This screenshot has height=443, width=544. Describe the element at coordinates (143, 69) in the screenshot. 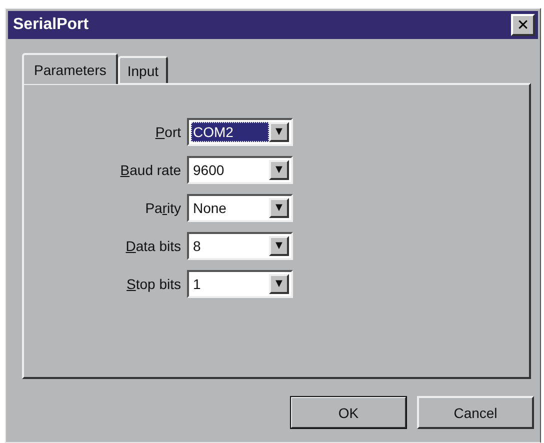

I see `tab: Input` at that location.